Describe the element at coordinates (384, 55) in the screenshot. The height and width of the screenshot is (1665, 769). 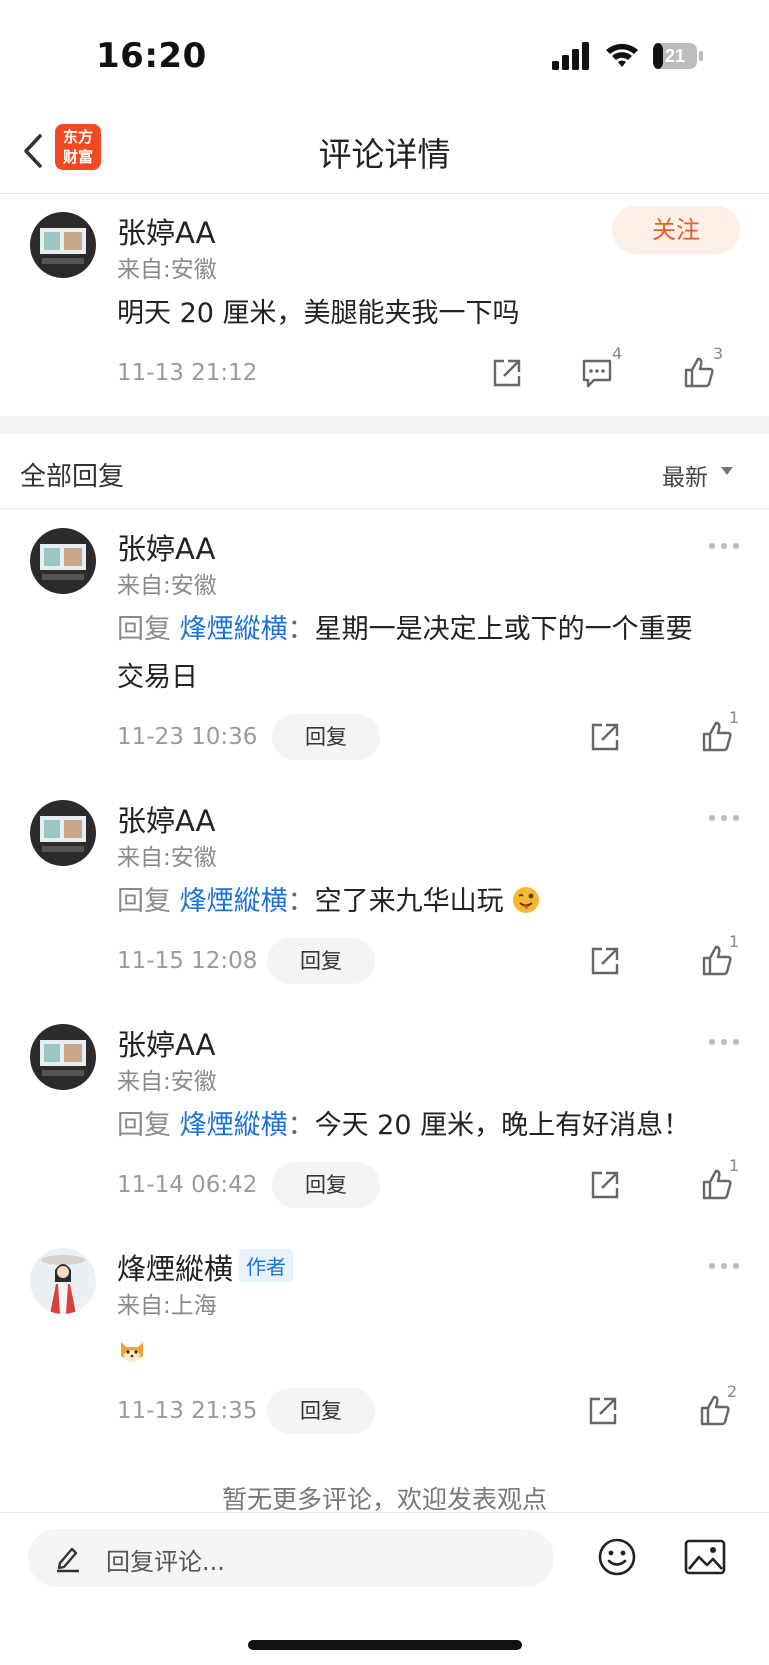
I see `status-bar: 16:20 21` at that location.